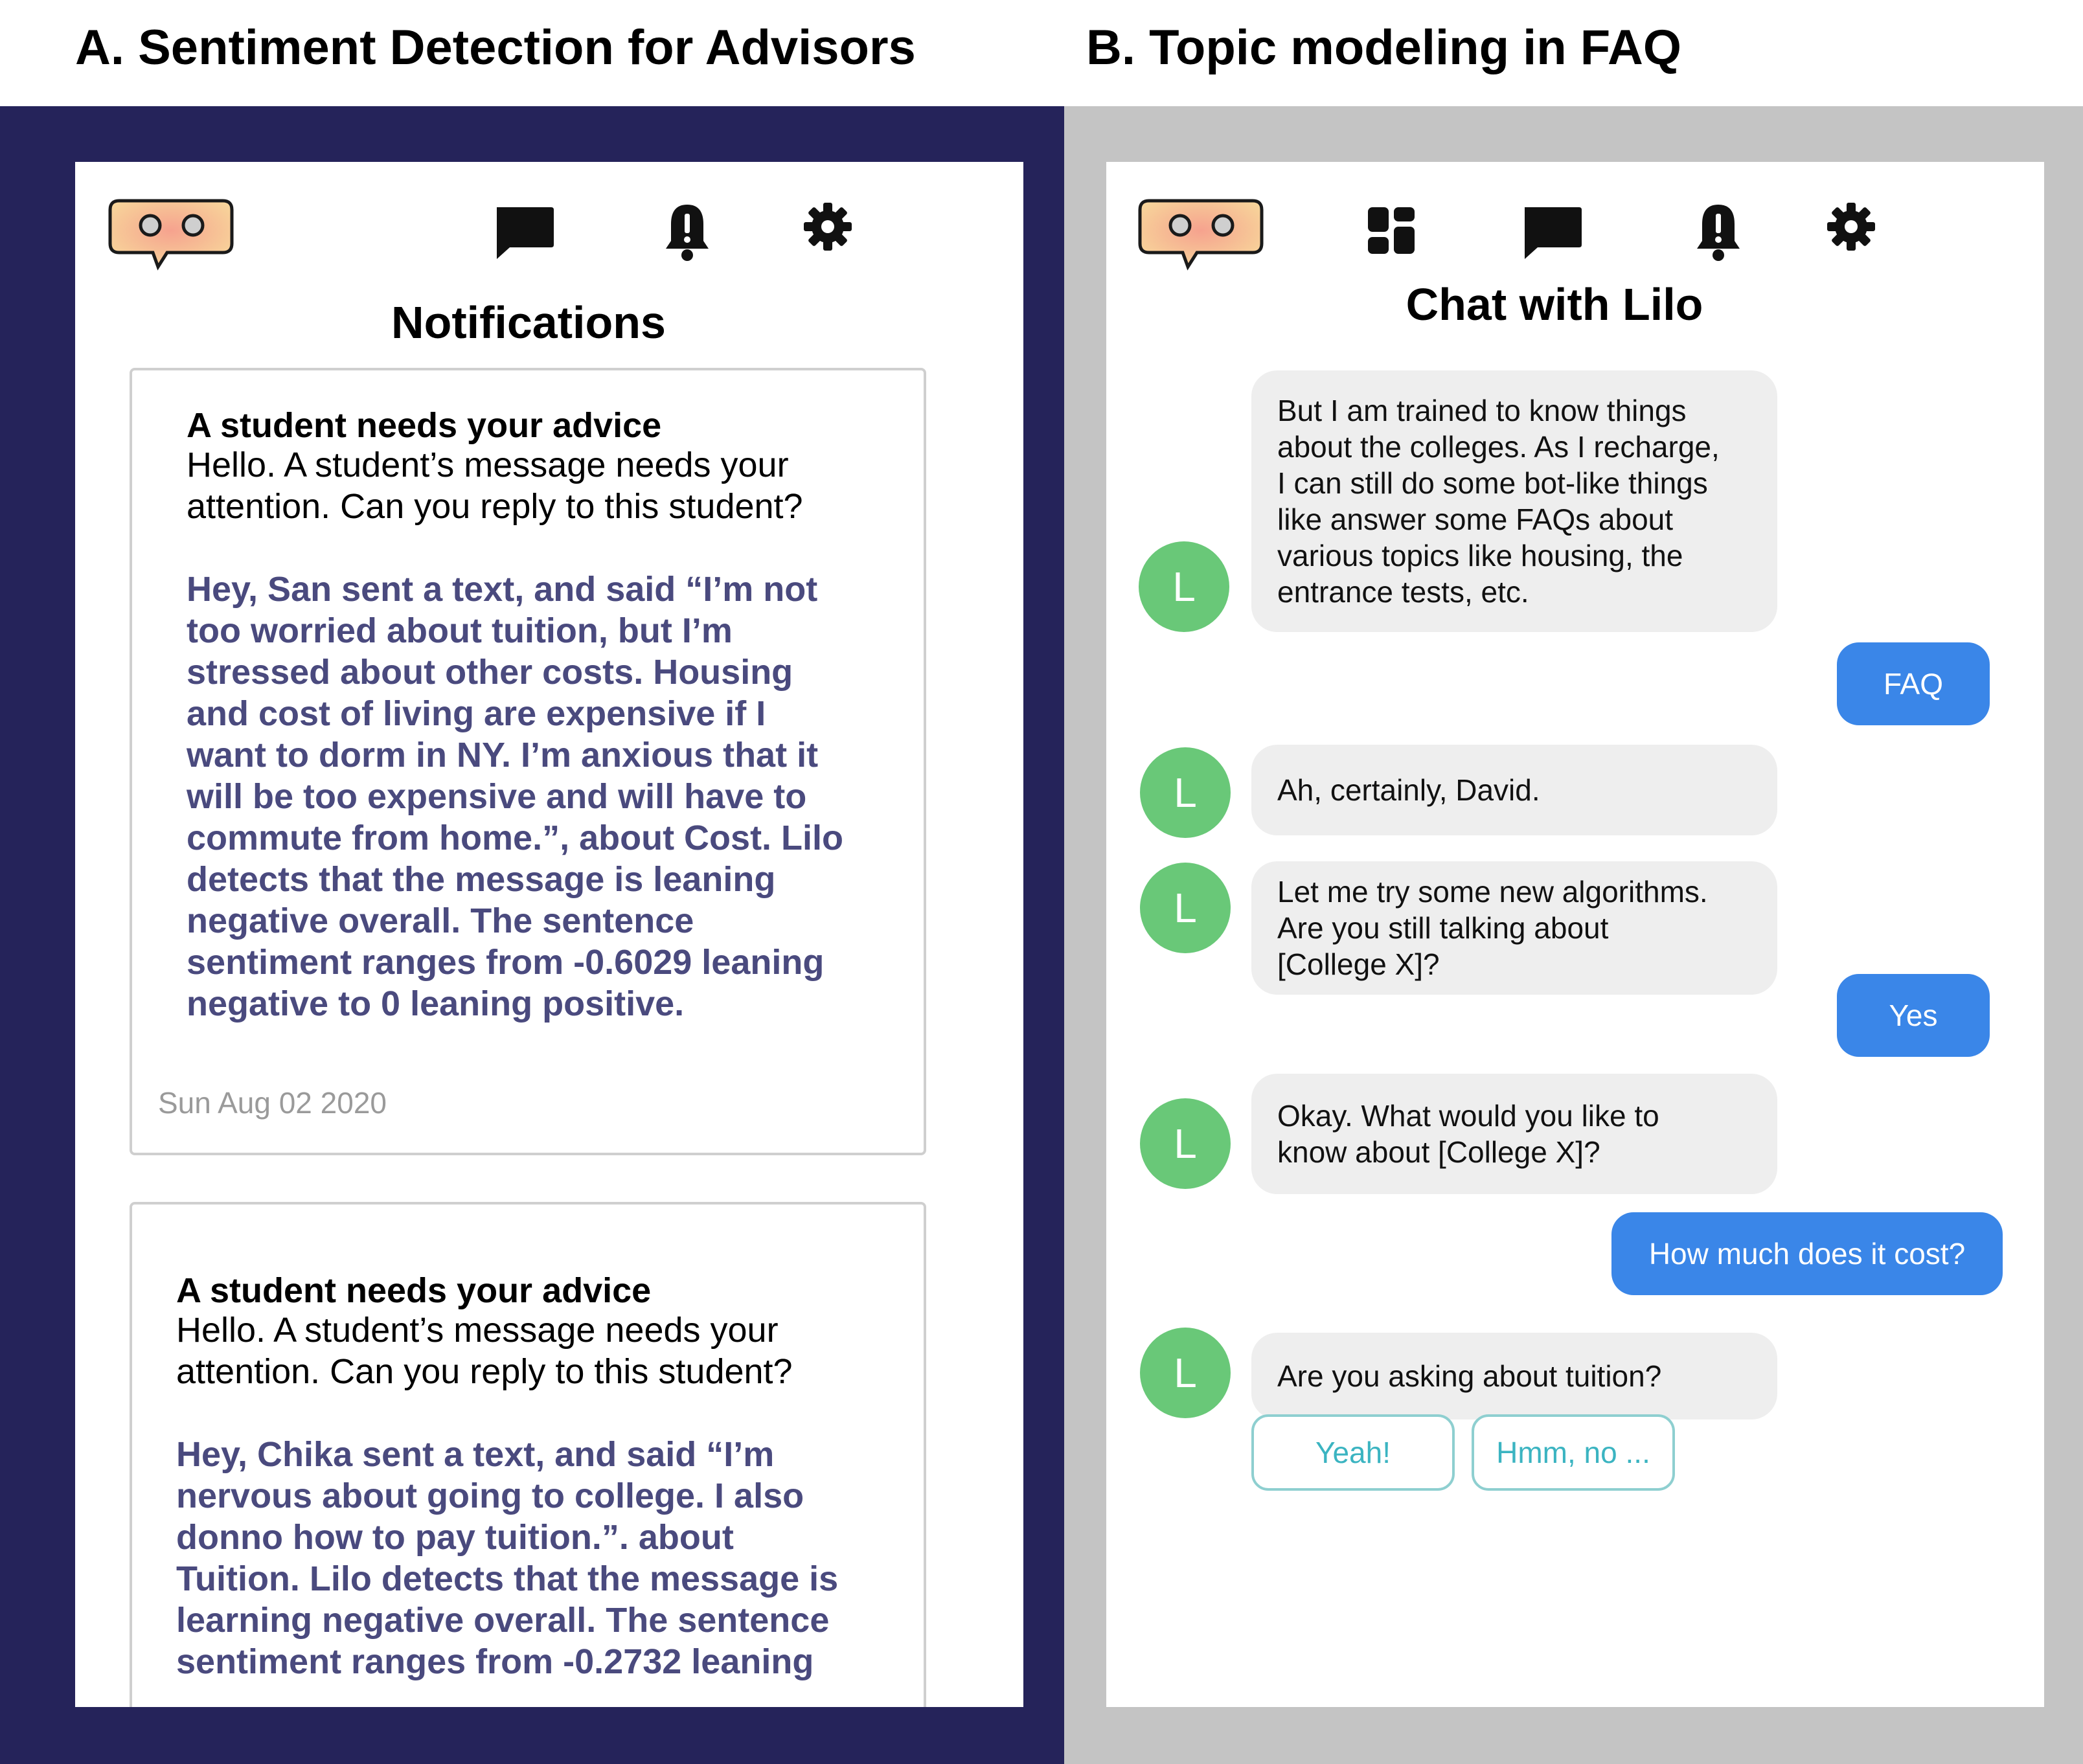  I want to click on panel-a-heading: A. Sentiment Detection for Advisors, so click(495, 47).